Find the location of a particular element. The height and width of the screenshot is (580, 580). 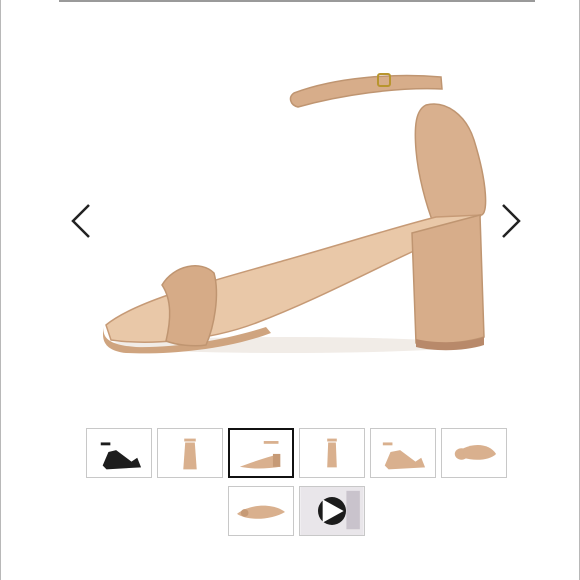

thumbnail-8-video is located at coordinates (332, 511).